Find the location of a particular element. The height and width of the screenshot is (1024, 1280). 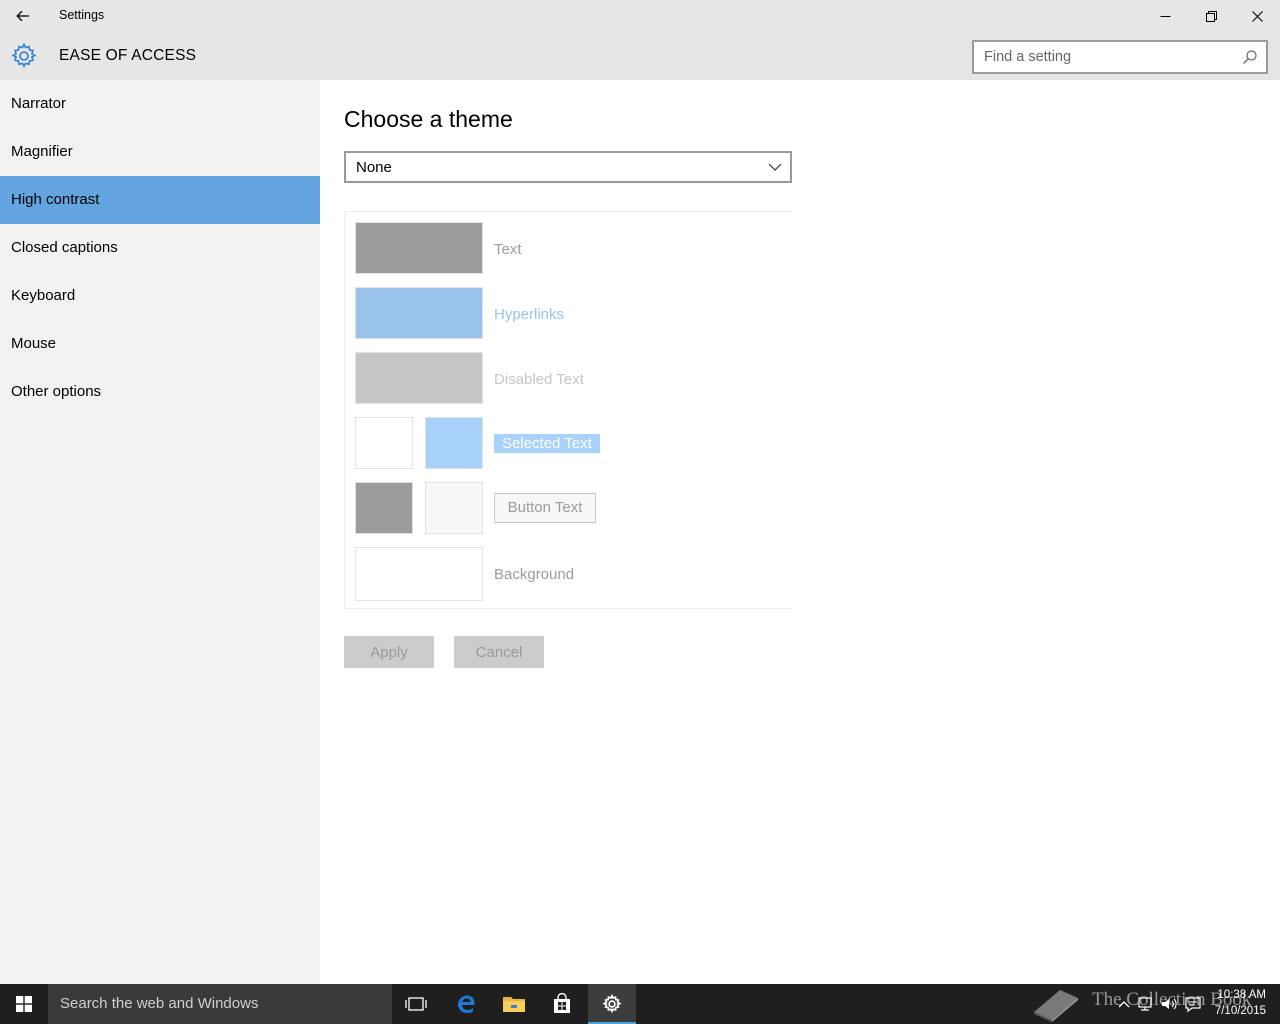

edge-browser-button is located at coordinates (466, 1004).